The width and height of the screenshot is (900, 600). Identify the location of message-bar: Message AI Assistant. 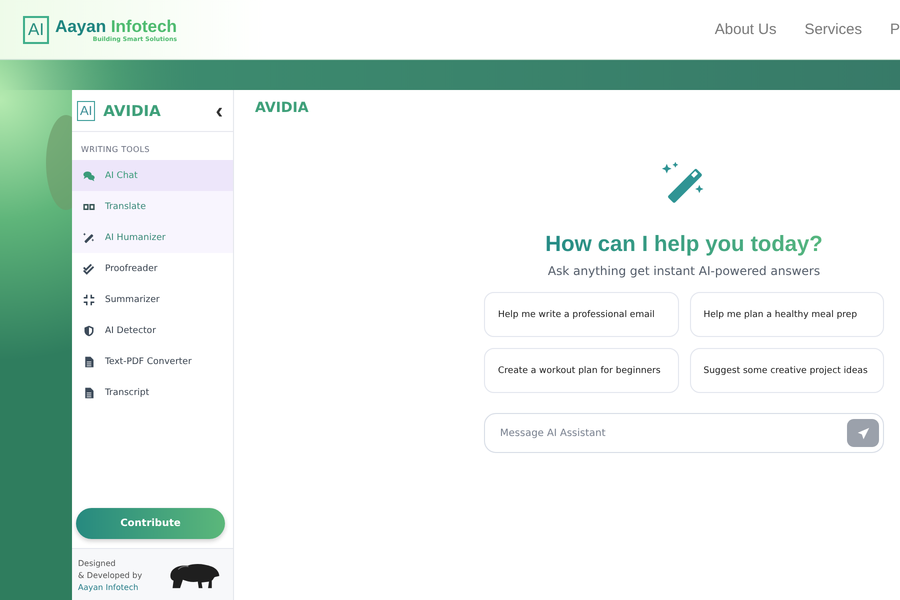
(684, 433).